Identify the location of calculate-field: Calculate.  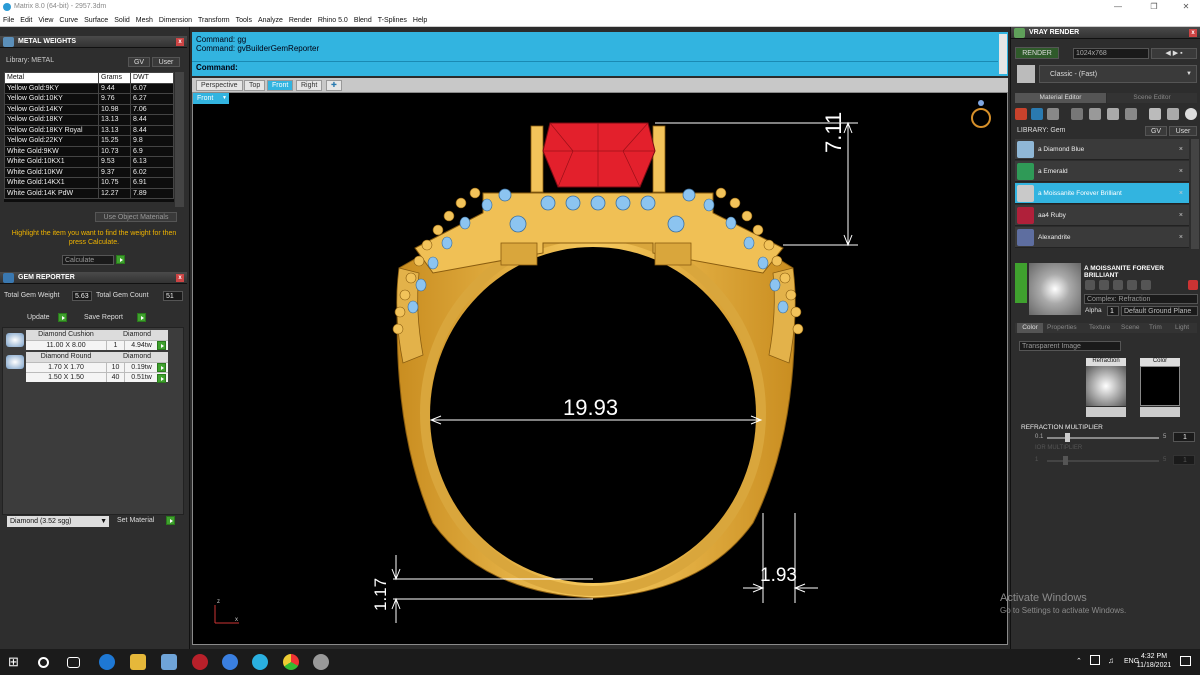
(88, 260).